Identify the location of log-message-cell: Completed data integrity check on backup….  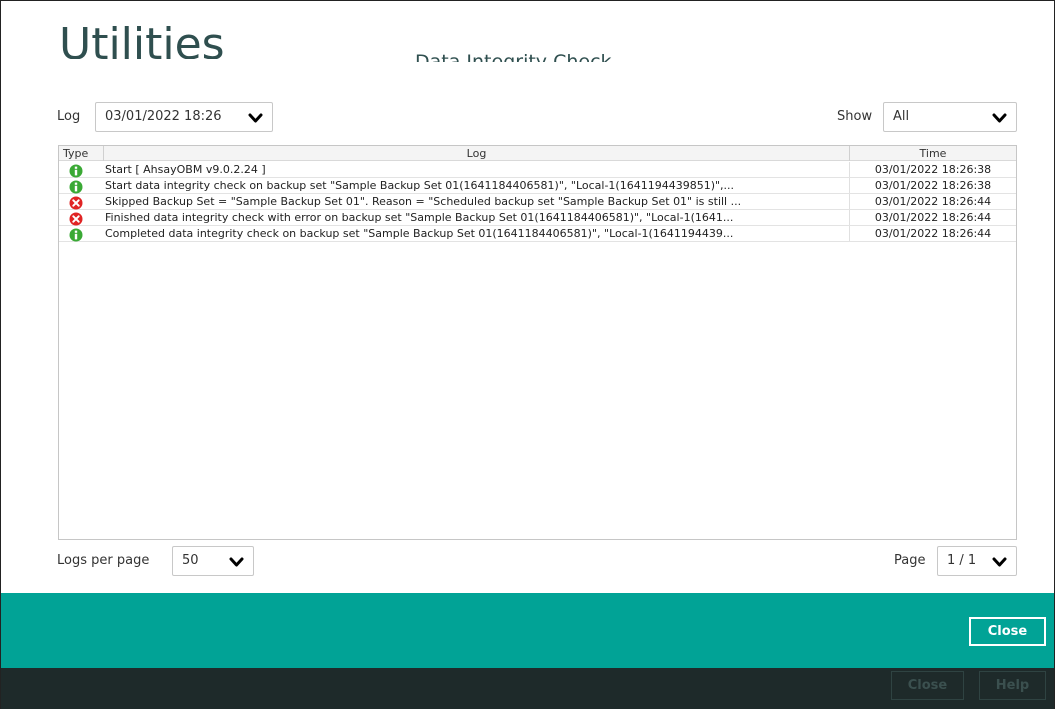
(419, 233).